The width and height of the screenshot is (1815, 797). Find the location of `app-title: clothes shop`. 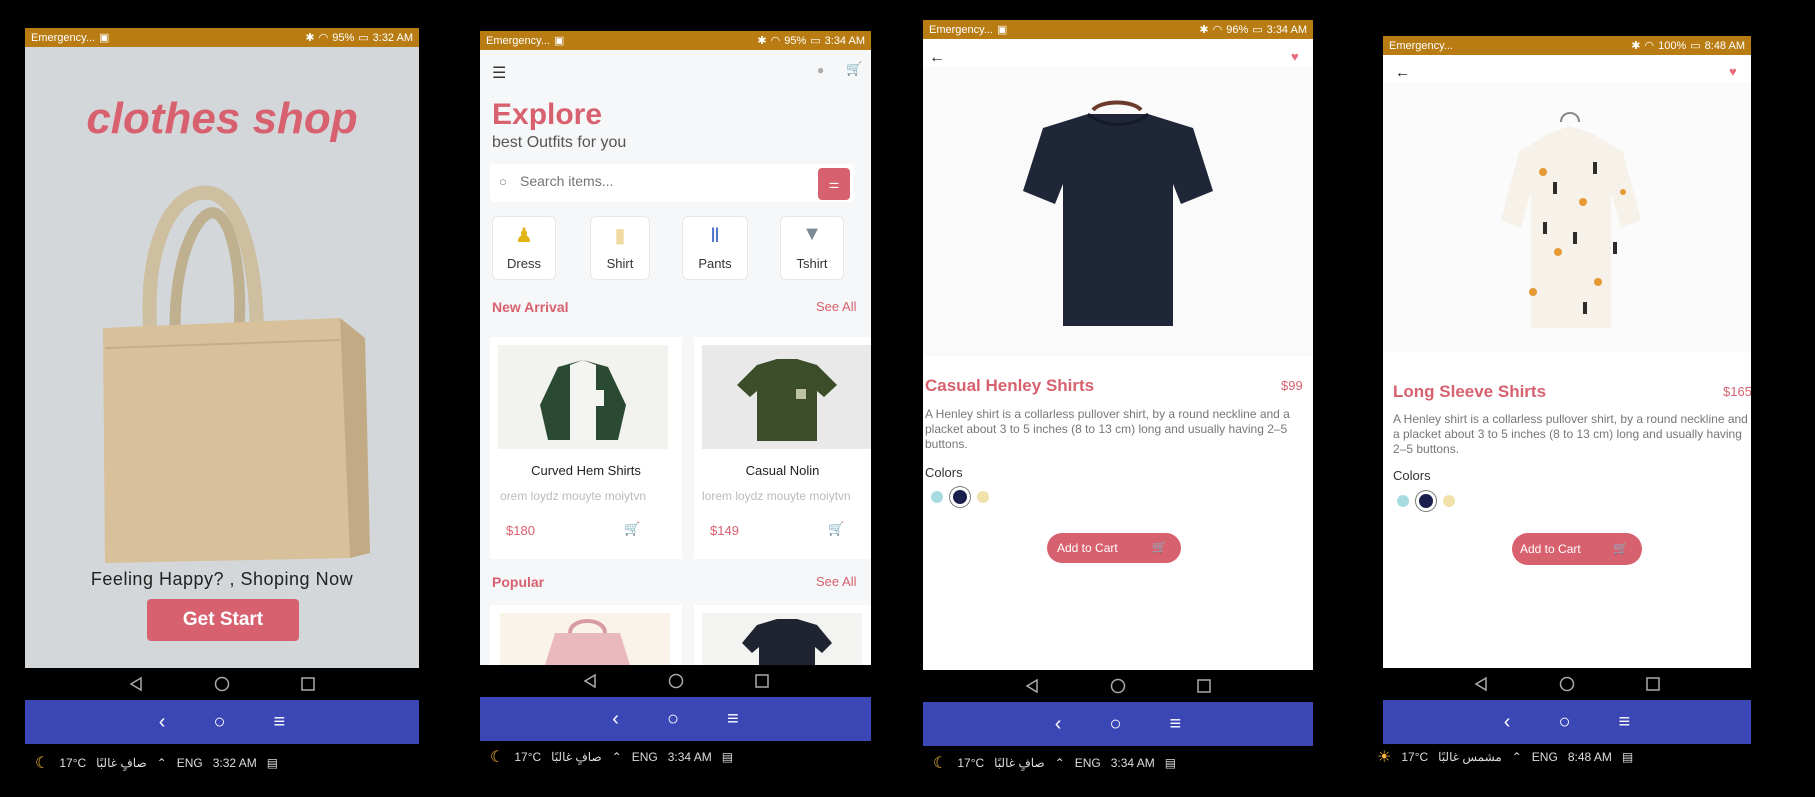

app-title: clothes shop is located at coordinates (222, 118).